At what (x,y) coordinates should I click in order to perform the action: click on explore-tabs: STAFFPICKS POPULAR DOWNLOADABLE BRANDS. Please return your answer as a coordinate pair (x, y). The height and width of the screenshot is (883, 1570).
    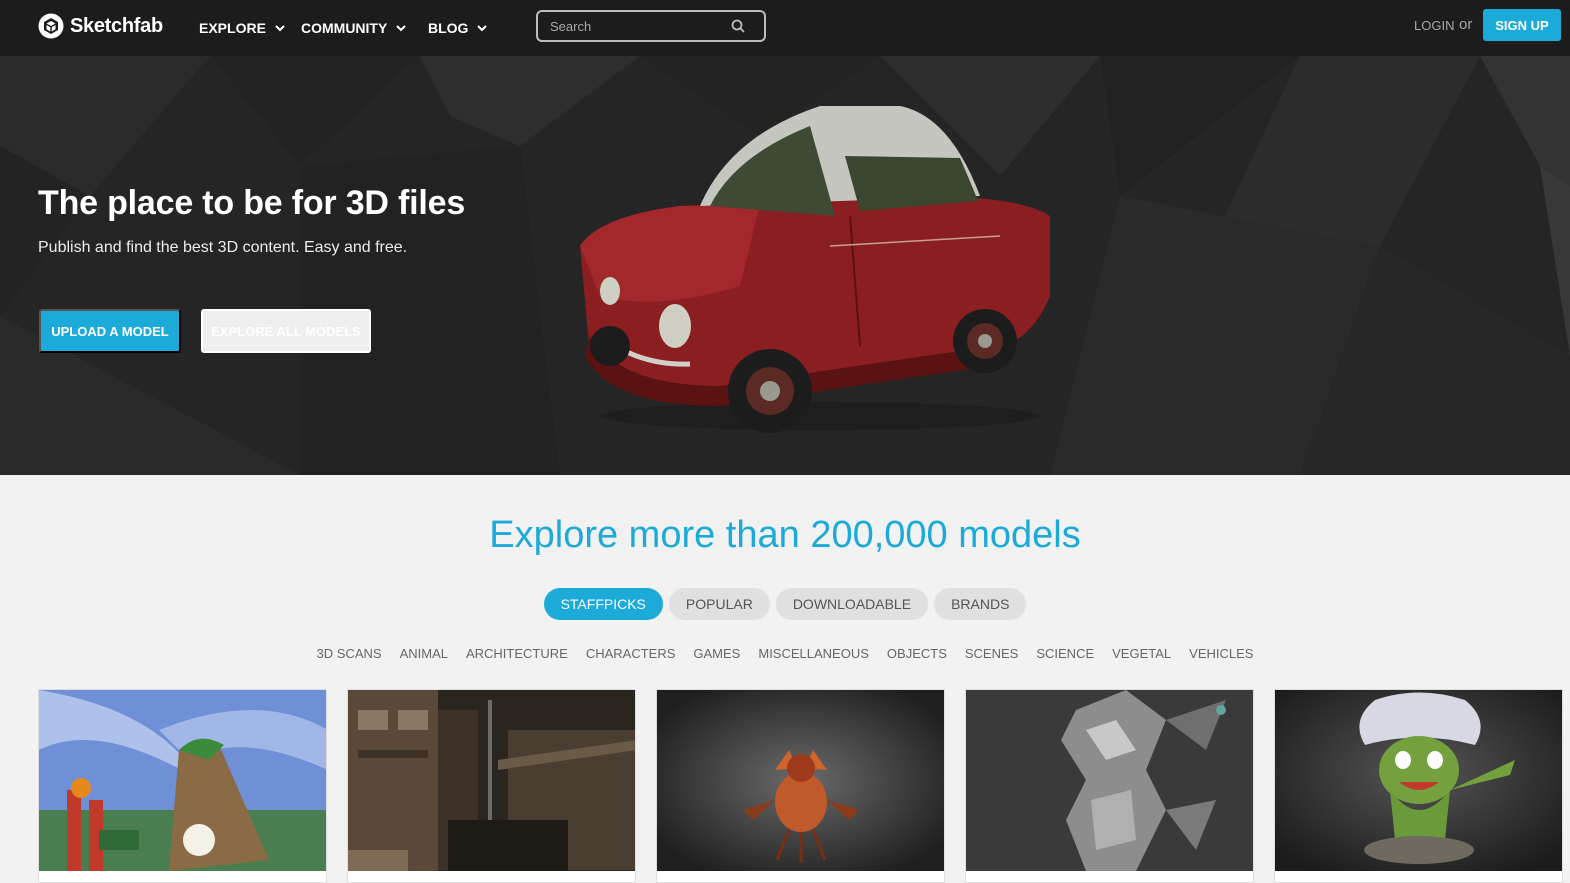
    Looking at the image, I should click on (785, 604).